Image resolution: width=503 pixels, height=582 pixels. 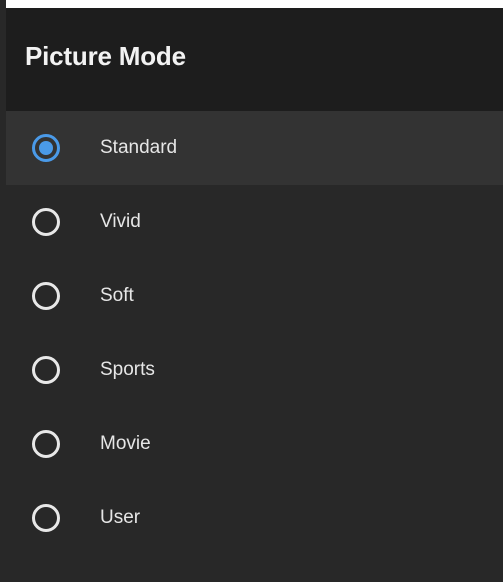 I want to click on top-edge-strip, so click(x=254, y=4).